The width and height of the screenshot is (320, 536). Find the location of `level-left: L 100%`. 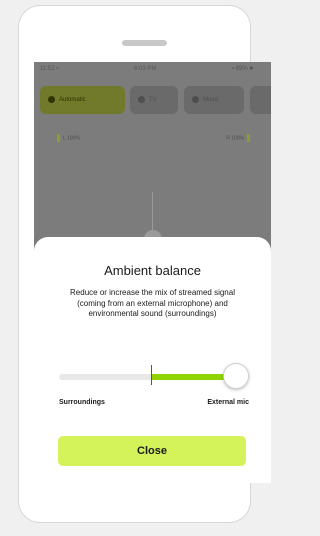

level-left: L 100% is located at coordinates (67, 138).